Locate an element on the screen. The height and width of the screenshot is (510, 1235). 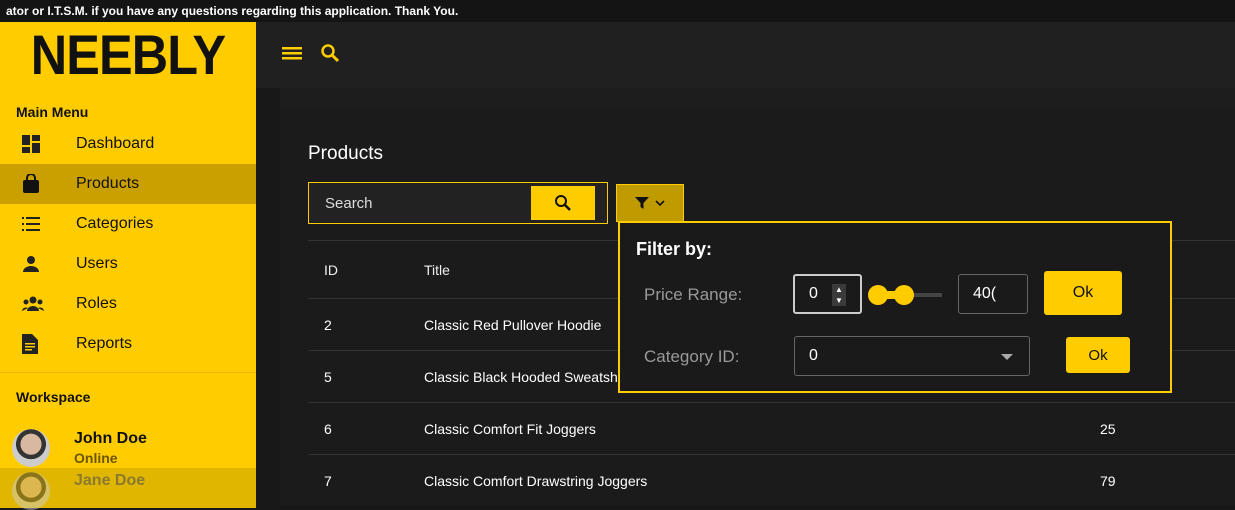
cell-title: Classic Comfort Drawstring Joggers is located at coordinates (536, 480).